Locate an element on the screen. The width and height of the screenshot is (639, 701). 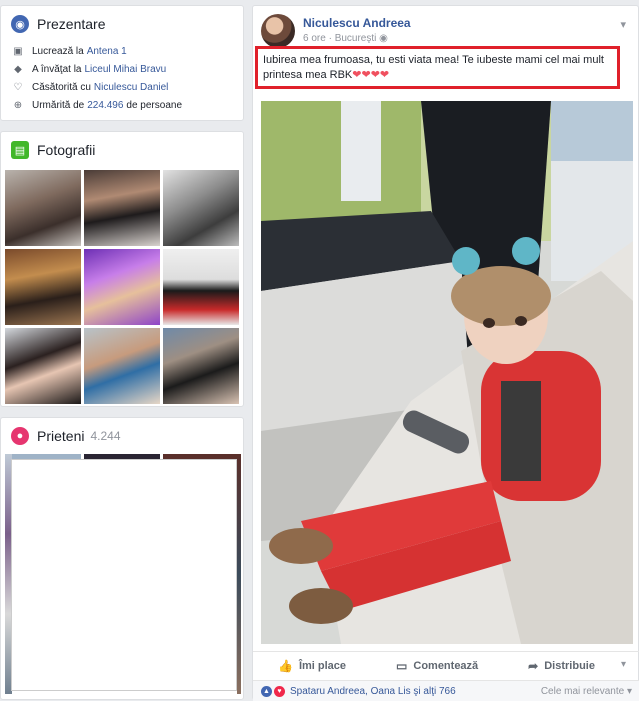
intro-followers: ⊕ Urmărită de 224.496 de persoane is located at coordinates (98, 105).